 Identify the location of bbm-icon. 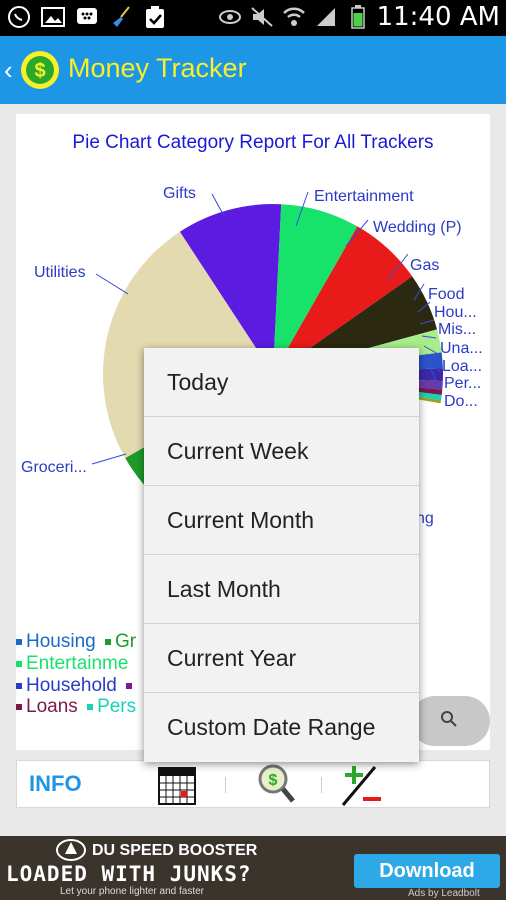
(87, 17).